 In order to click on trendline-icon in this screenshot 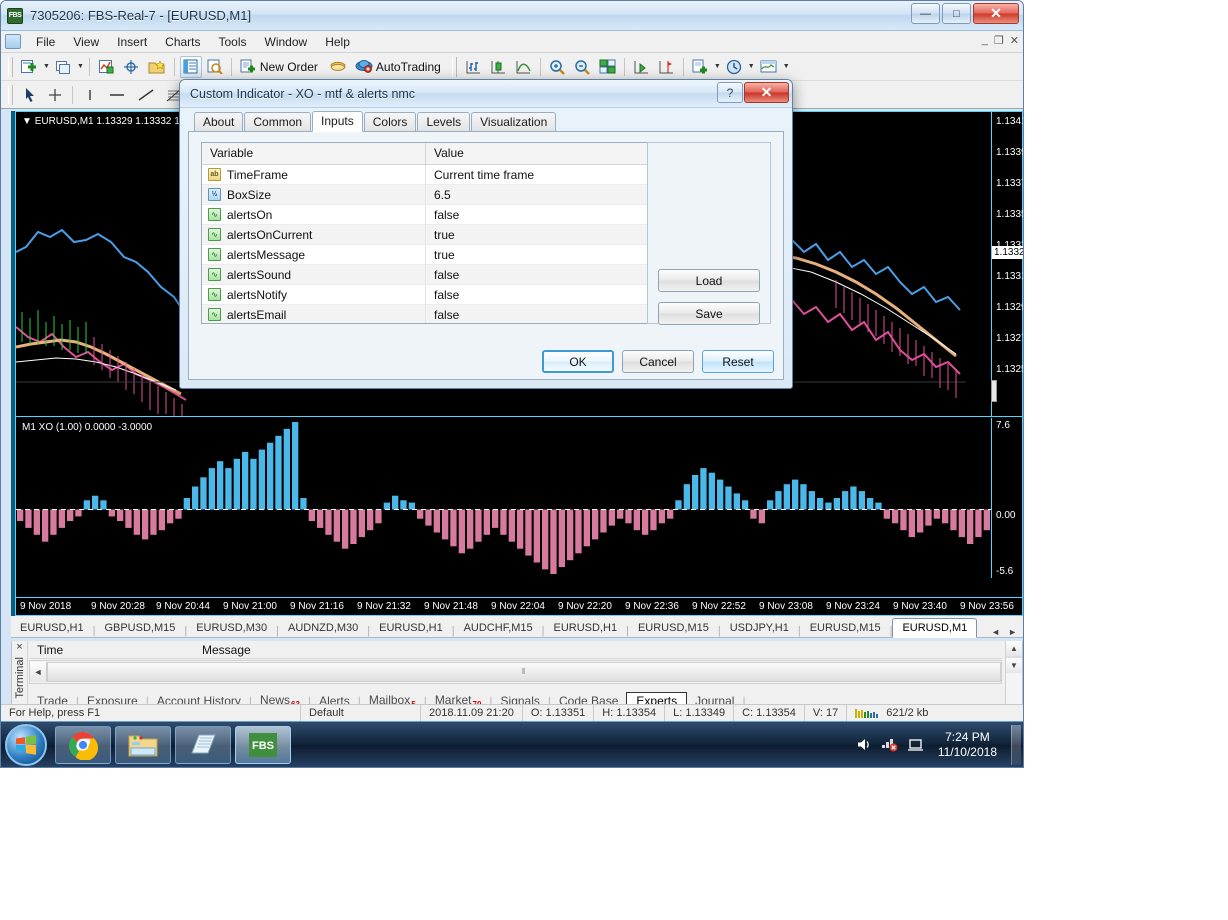, I will do `click(146, 95)`.